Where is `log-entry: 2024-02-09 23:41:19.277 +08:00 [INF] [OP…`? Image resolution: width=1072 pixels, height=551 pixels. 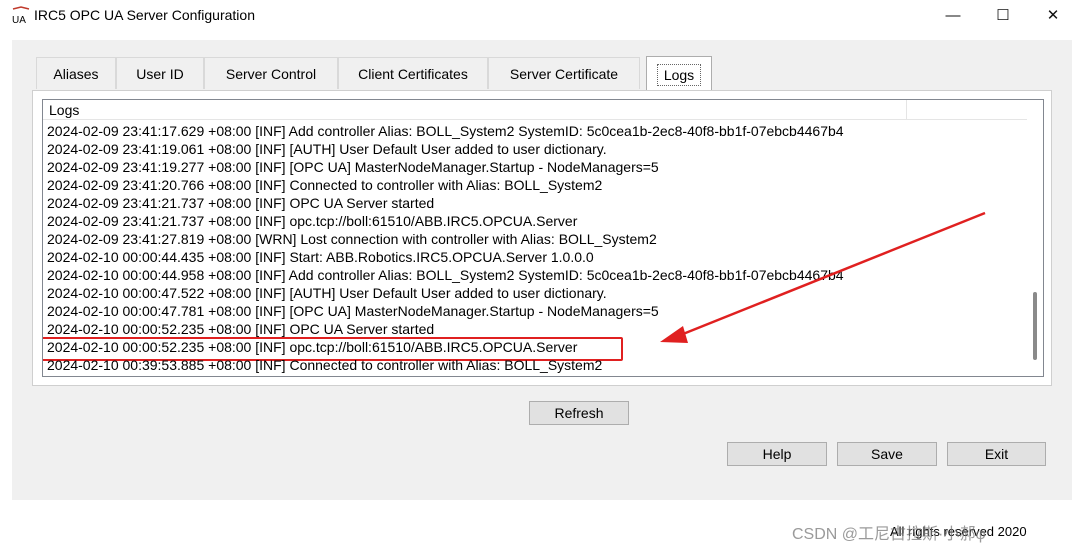
log-entry: 2024-02-09 23:41:19.277 +08:00 [INF] [OP… is located at coordinates (535, 167).